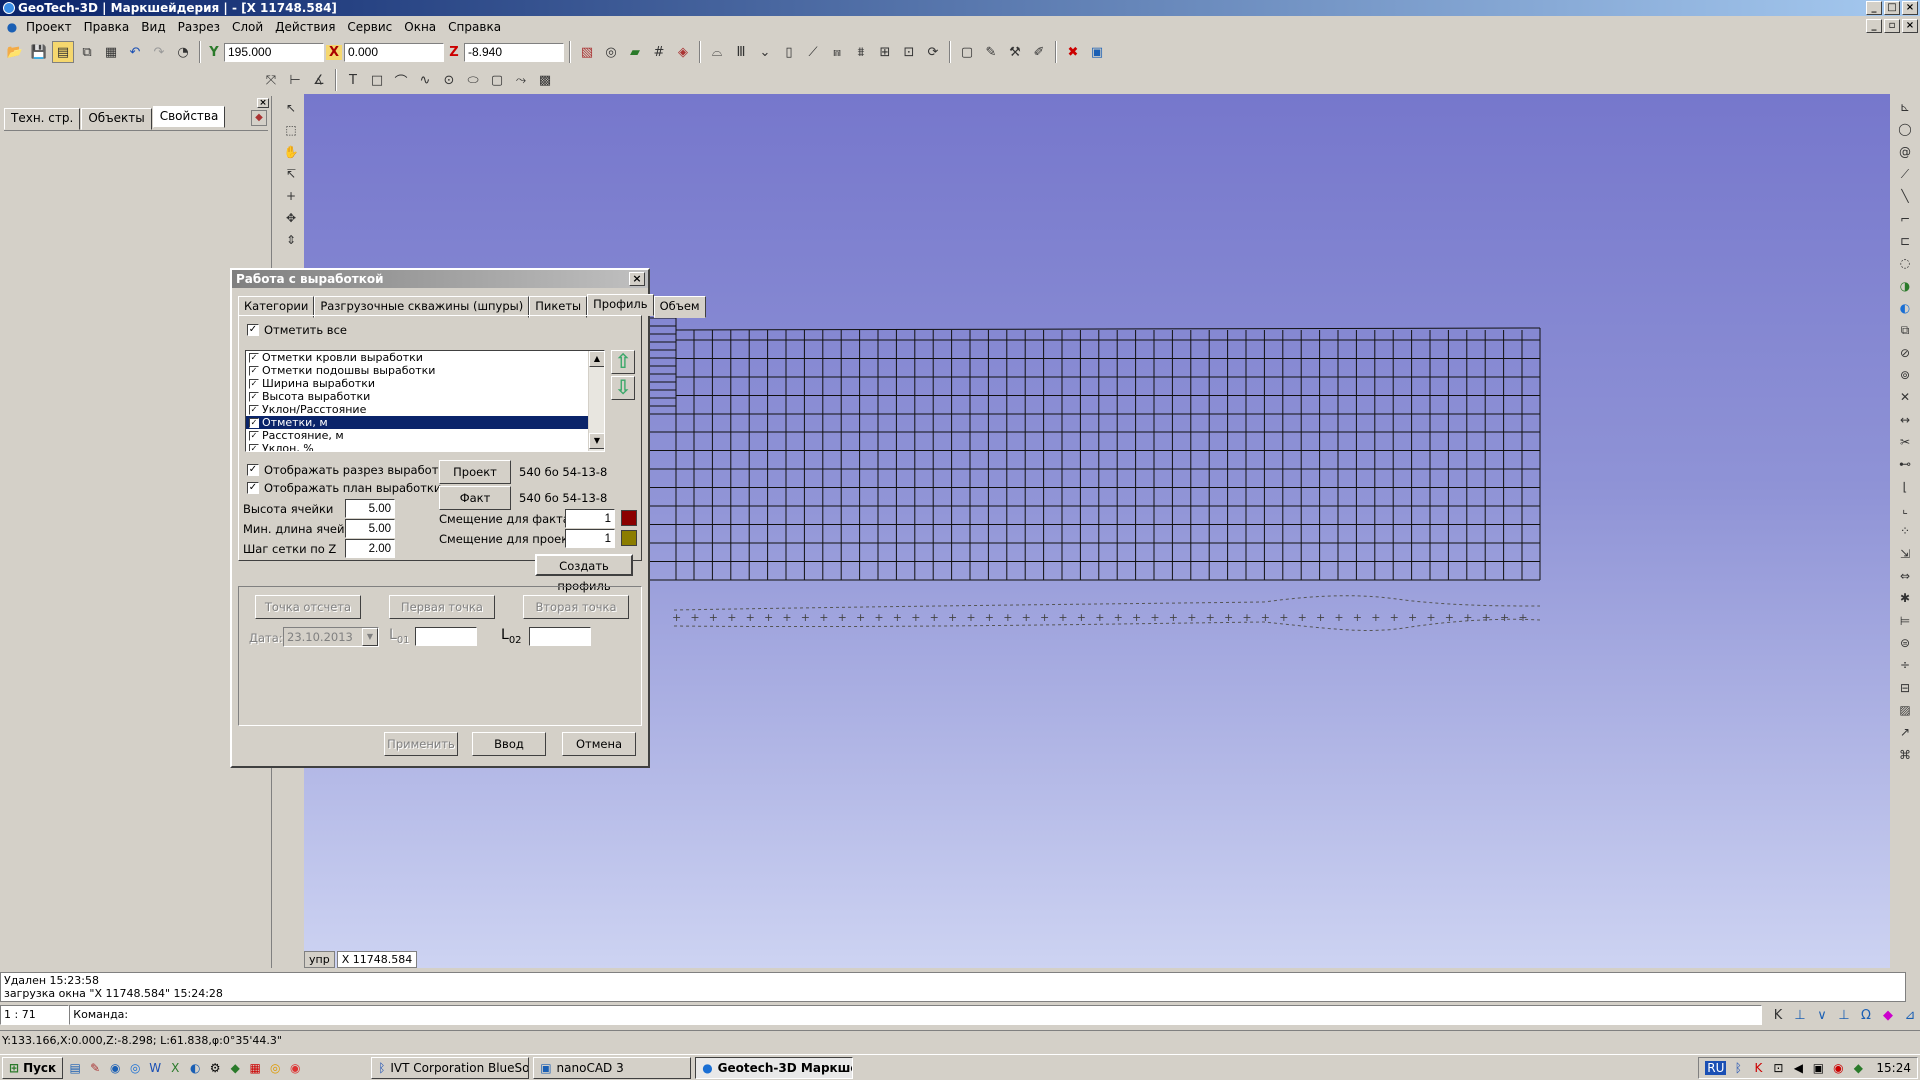  Describe the element at coordinates (370, 637) in the screenshot. I see `chevron-down-icon: ▼` at that location.